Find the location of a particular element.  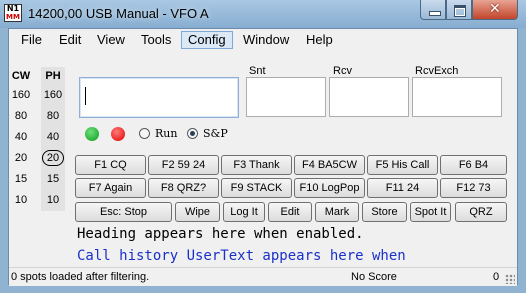

menu-window: Window is located at coordinates (266, 40).